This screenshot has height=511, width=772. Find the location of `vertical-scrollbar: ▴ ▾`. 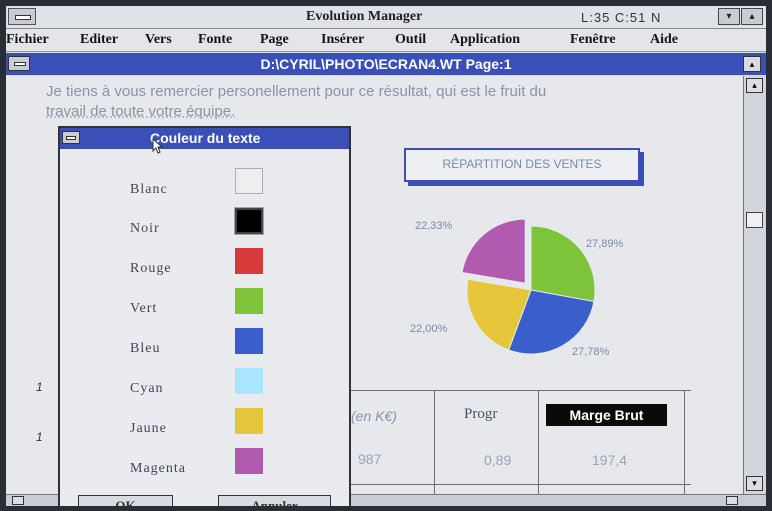

vertical-scrollbar: ▴ ▾ is located at coordinates (754, 285).